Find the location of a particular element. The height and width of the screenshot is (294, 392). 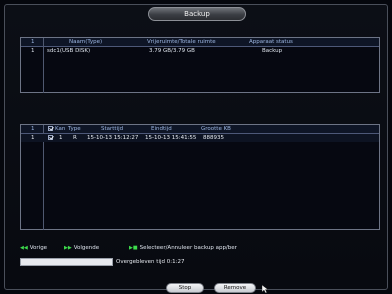

file-row-start: 15-10-13 15:12:27 is located at coordinates (113, 138).